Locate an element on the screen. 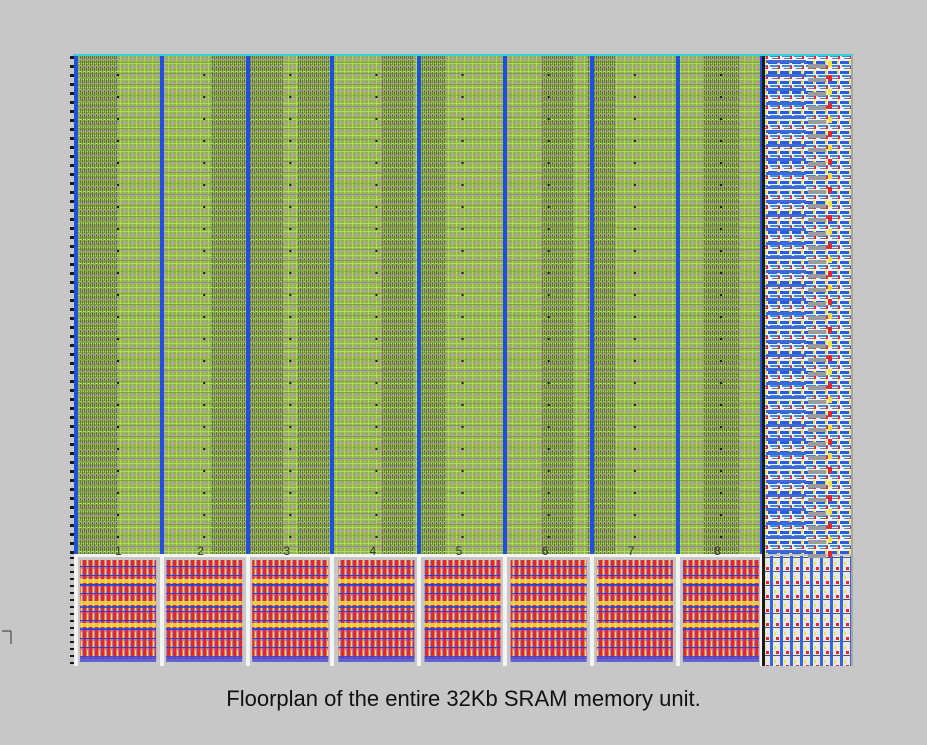 This screenshot has width=927, height=745. bank-label-6: 6 is located at coordinates (545, 551).